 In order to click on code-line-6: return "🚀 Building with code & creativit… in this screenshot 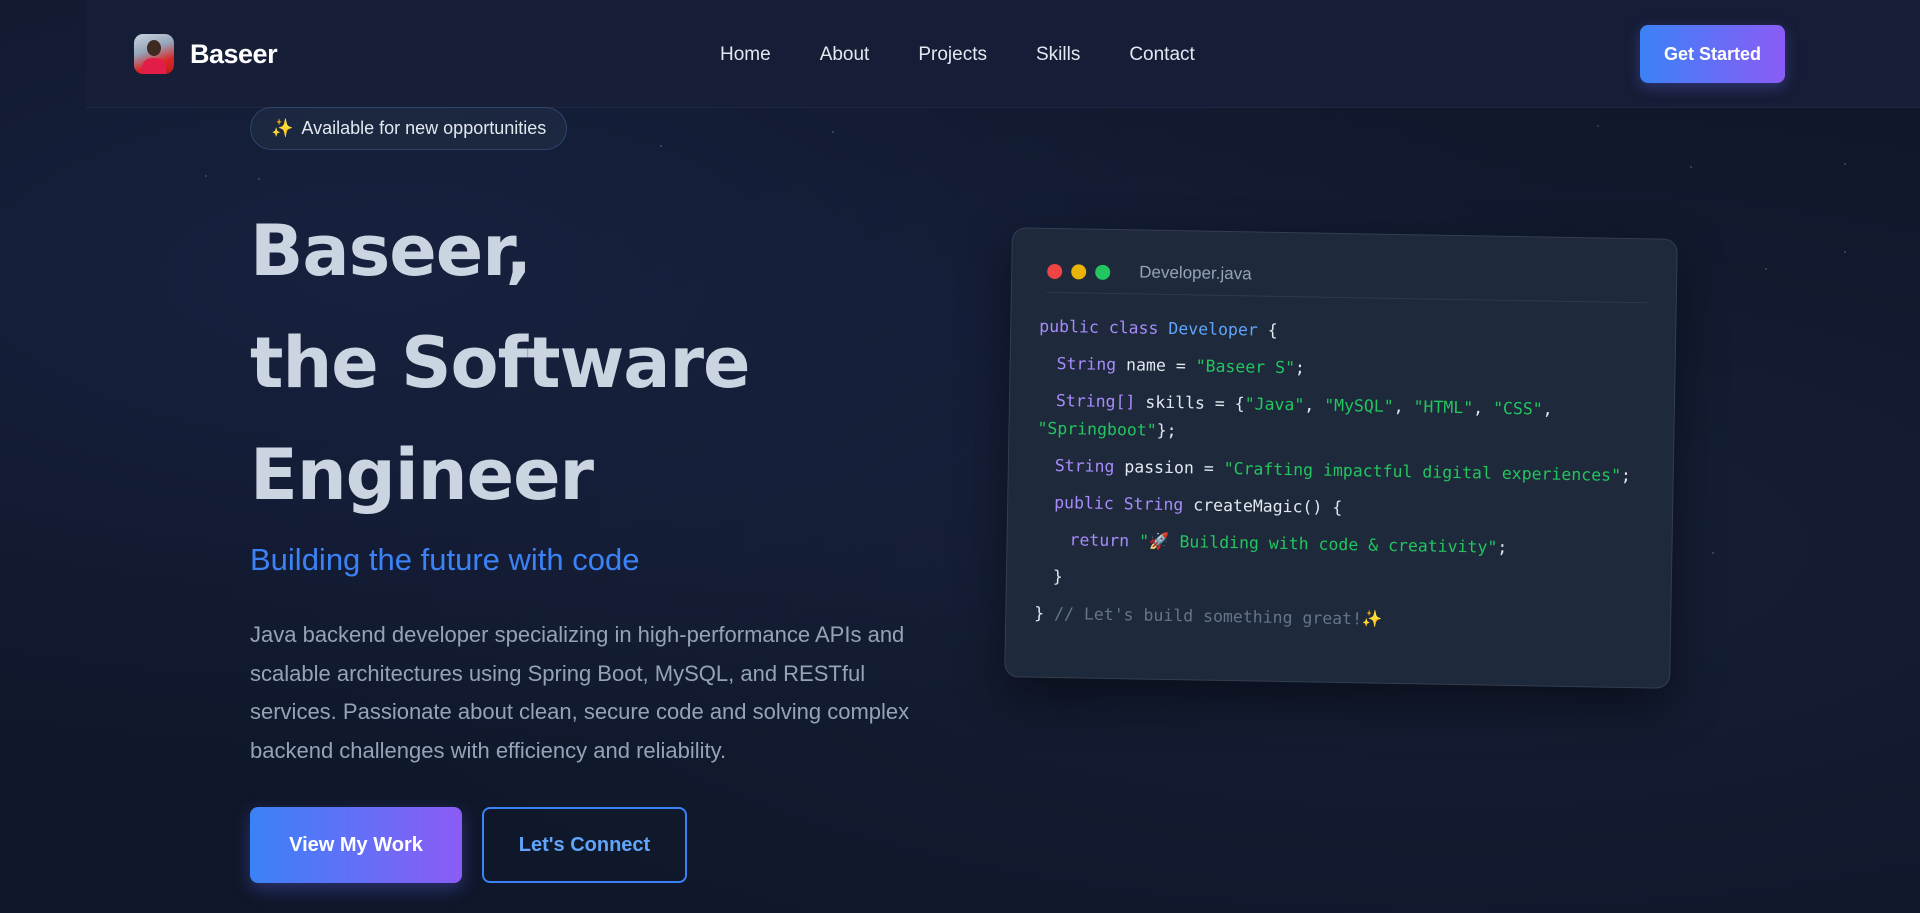, I will do `click(1288, 543)`.